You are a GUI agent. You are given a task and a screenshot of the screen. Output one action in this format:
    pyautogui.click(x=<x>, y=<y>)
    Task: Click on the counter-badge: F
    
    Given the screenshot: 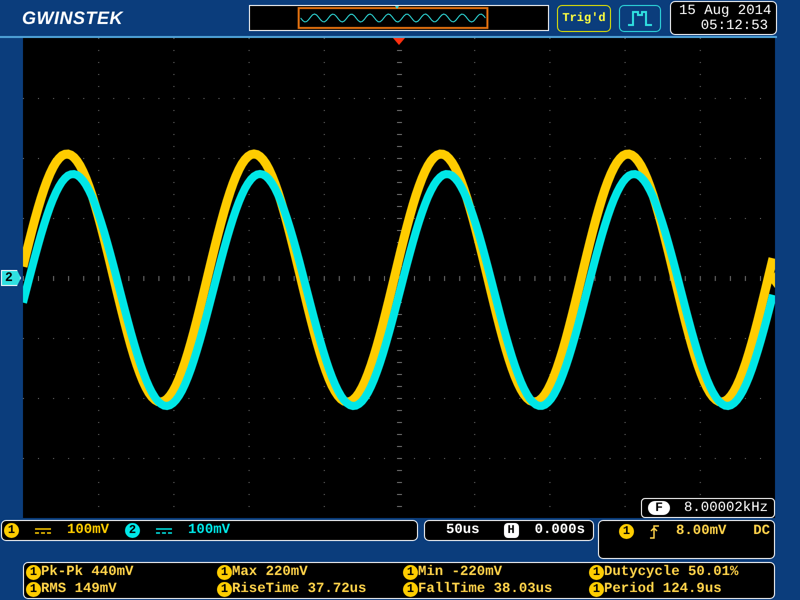 What is the action you would take?
    pyautogui.click(x=659, y=508)
    